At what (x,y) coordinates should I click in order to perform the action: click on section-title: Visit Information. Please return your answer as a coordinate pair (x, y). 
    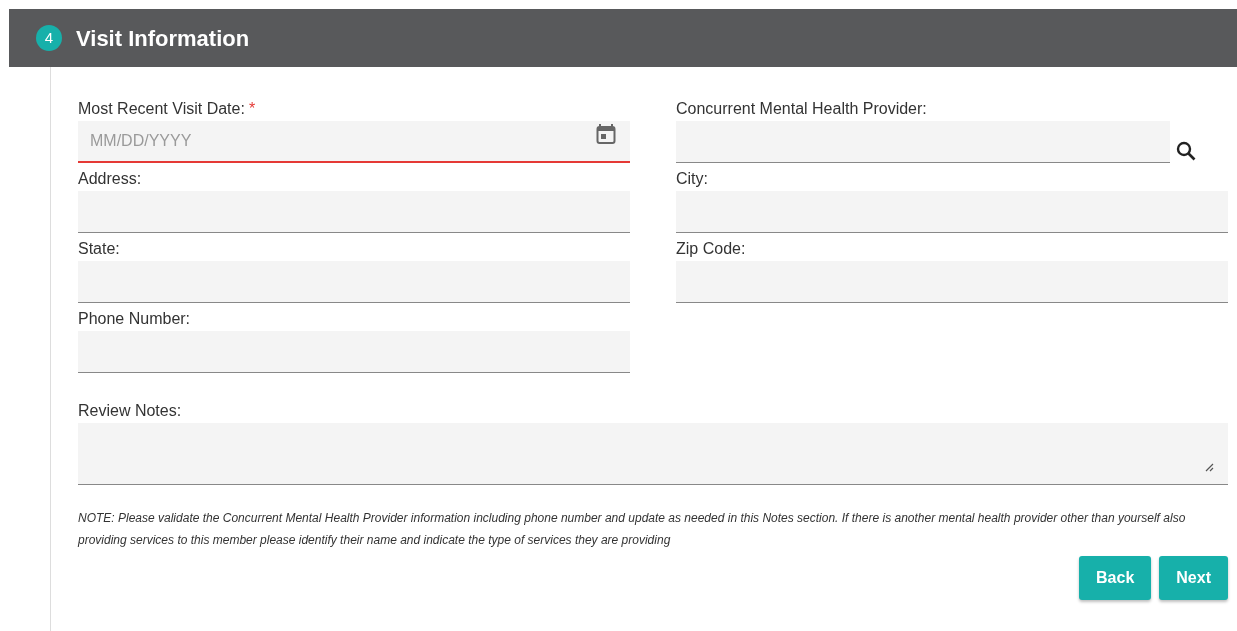
    Looking at the image, I should click on (163, 38).